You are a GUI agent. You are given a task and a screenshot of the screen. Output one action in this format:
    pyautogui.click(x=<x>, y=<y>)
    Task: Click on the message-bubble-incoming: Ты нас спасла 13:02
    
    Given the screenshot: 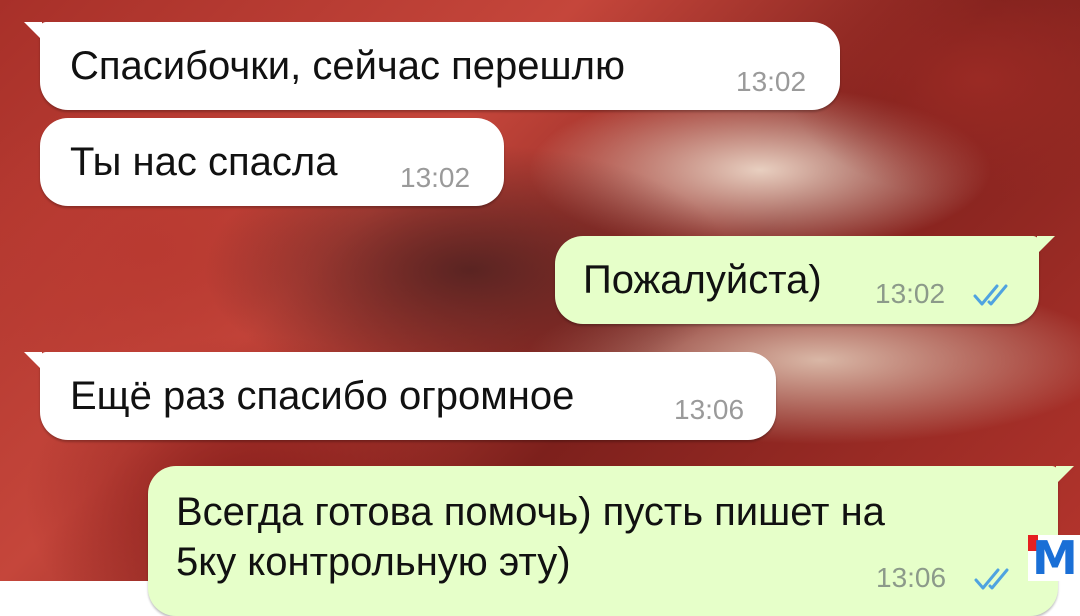 What is the action you would take?
    pyautogui.click(x=272, y=162)
    